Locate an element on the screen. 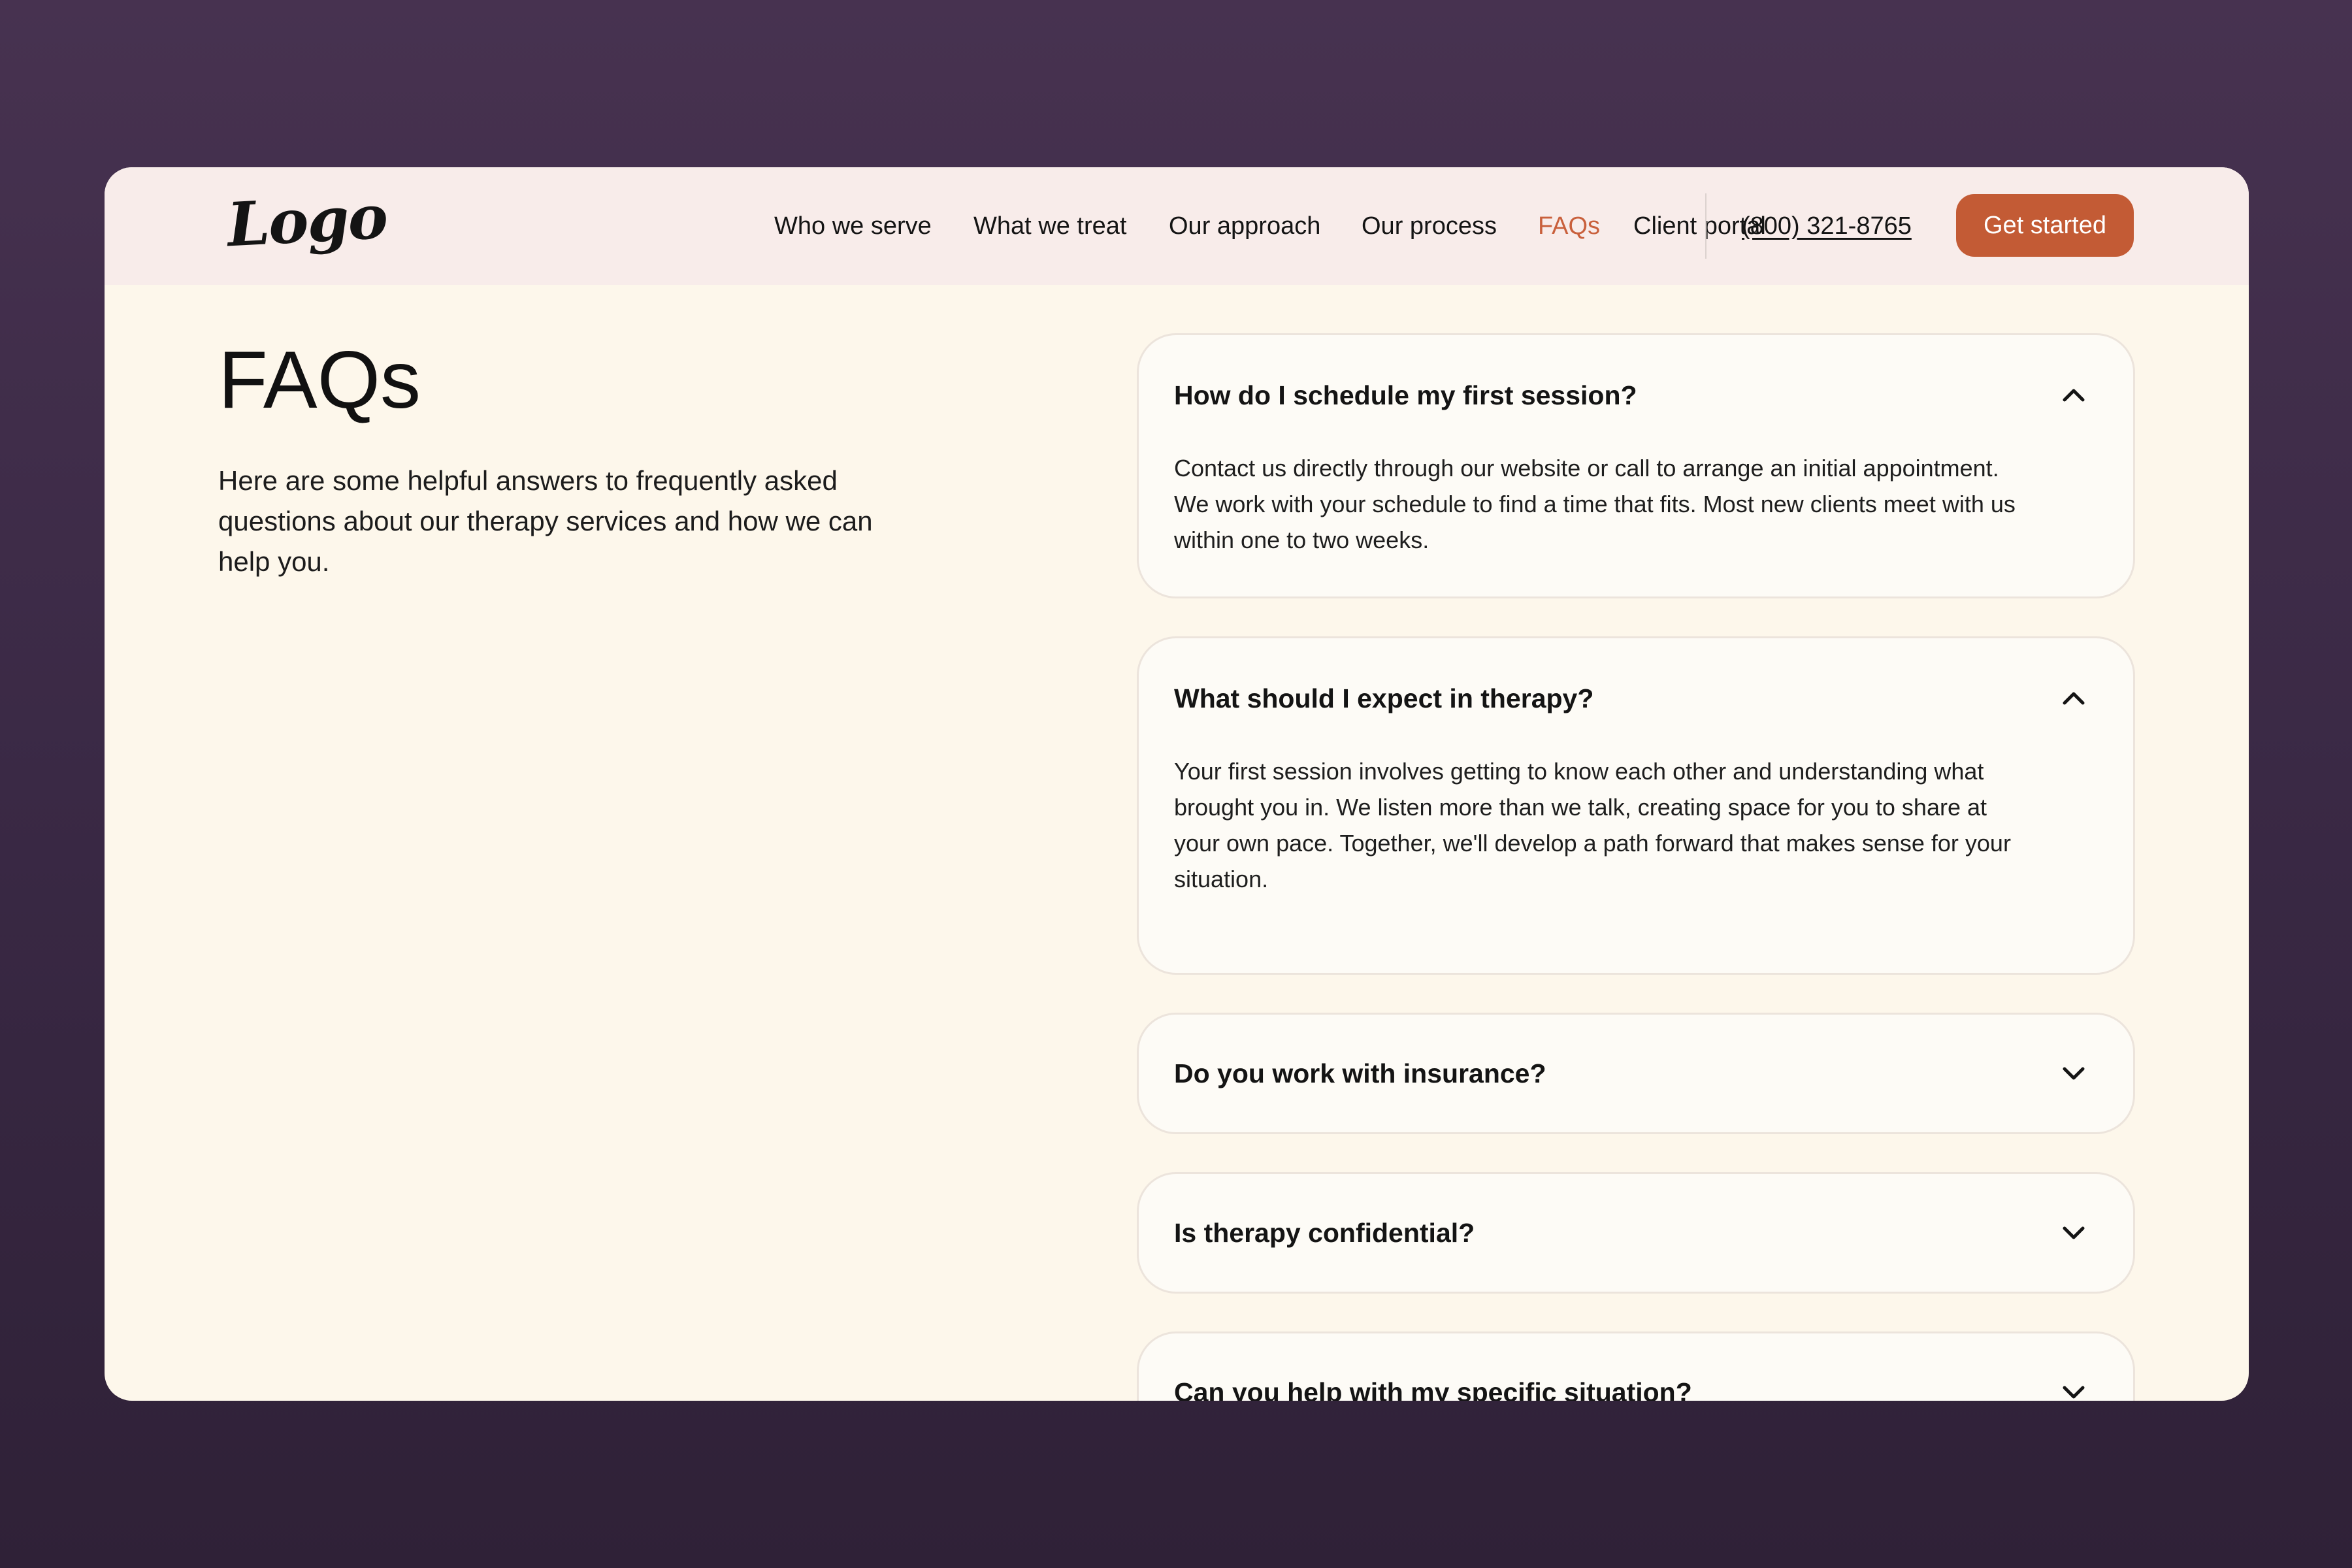 The height and width of the screenshot is (1568, 2352). nav-link-what-we-treat: What we treat is located at coordinates (1049, 226).